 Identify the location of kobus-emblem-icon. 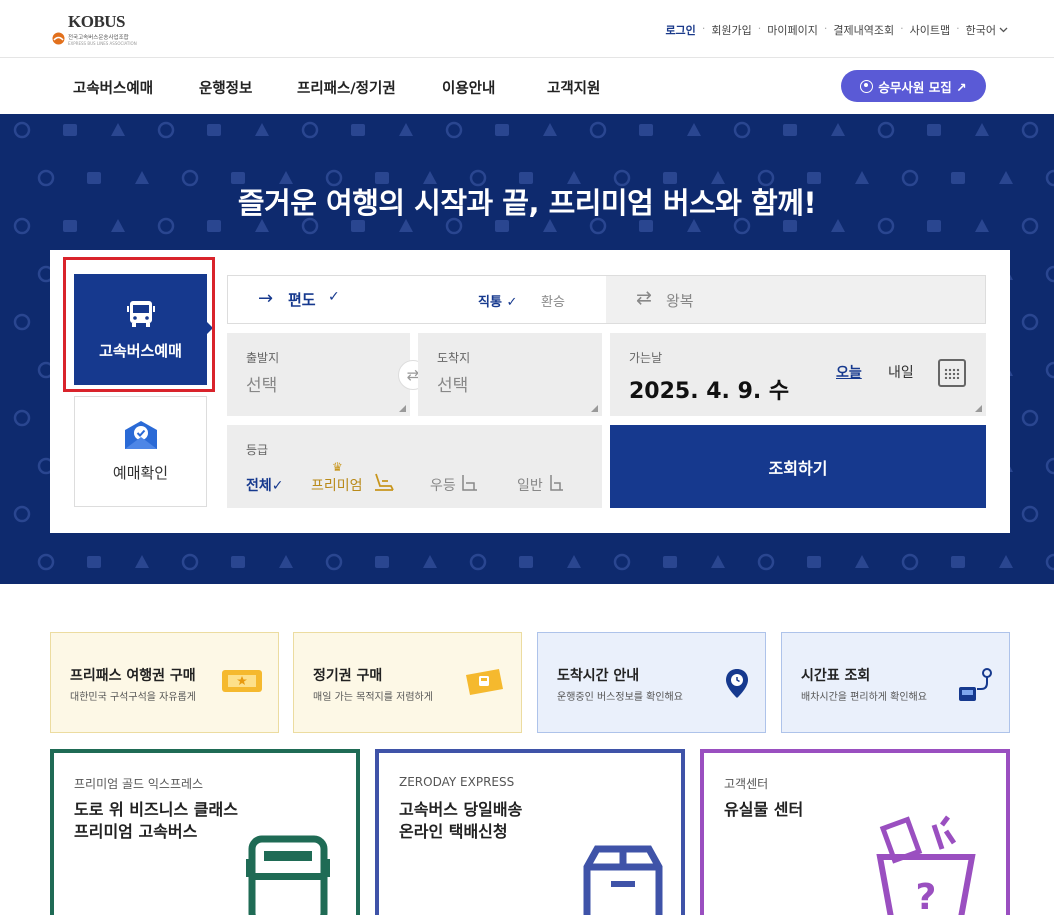
(58, 38).